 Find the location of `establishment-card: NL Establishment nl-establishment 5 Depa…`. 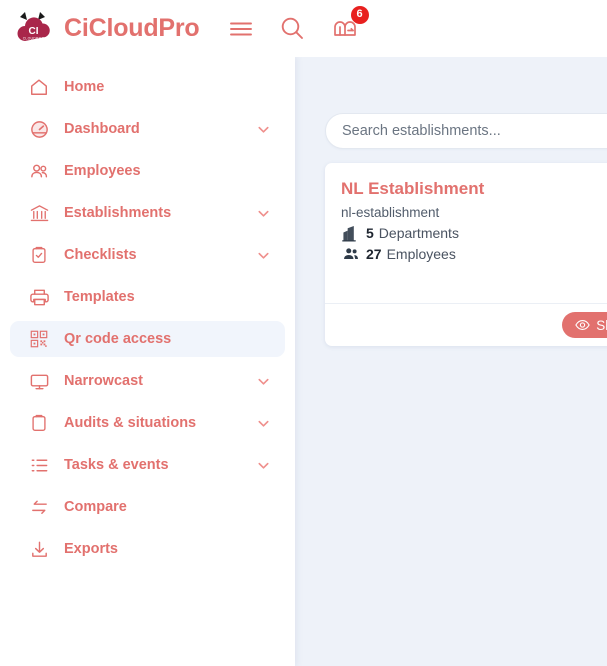

establishment-card: NL Establishment nl-establishment 5 Depa… is located at coordinates (466, 254).